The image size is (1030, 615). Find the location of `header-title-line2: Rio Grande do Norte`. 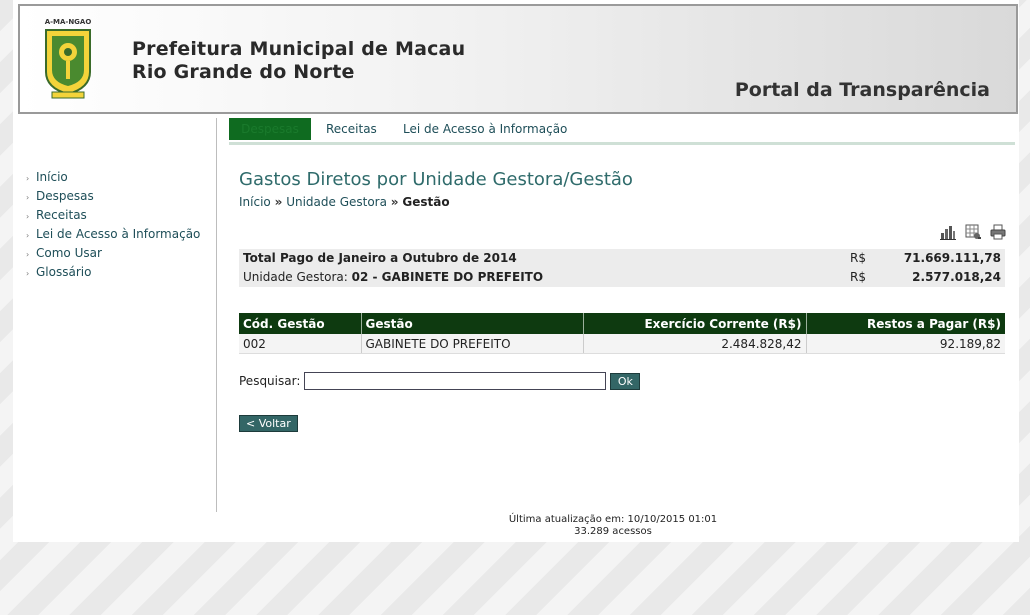

header-title-line2: Rio Grande do Norte is located at coordinates (243, 72).